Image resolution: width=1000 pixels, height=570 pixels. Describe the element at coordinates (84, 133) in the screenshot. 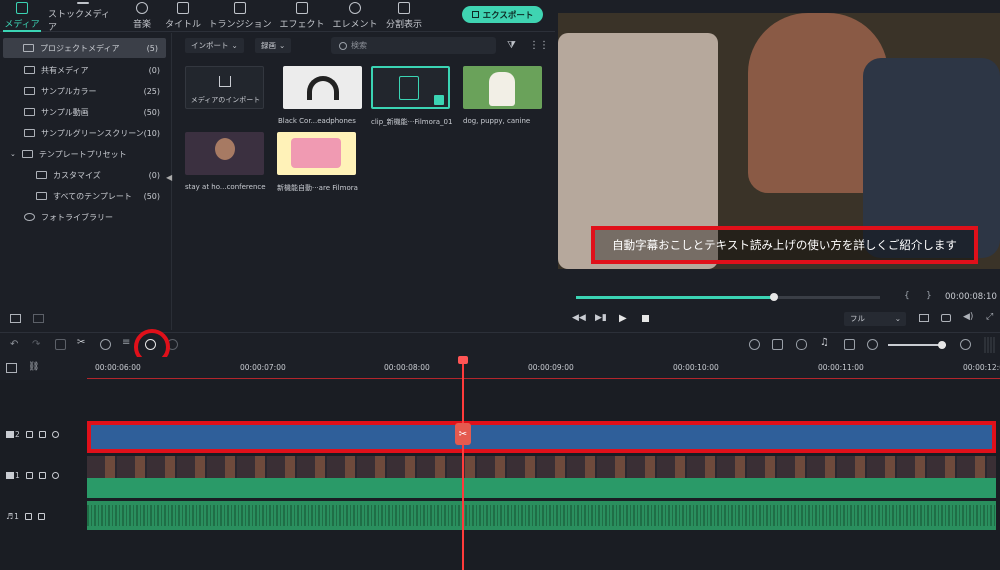

I see `sidebar-item-sample-greenscreen: サンプルグリーンスクリーン (10)` at that location.